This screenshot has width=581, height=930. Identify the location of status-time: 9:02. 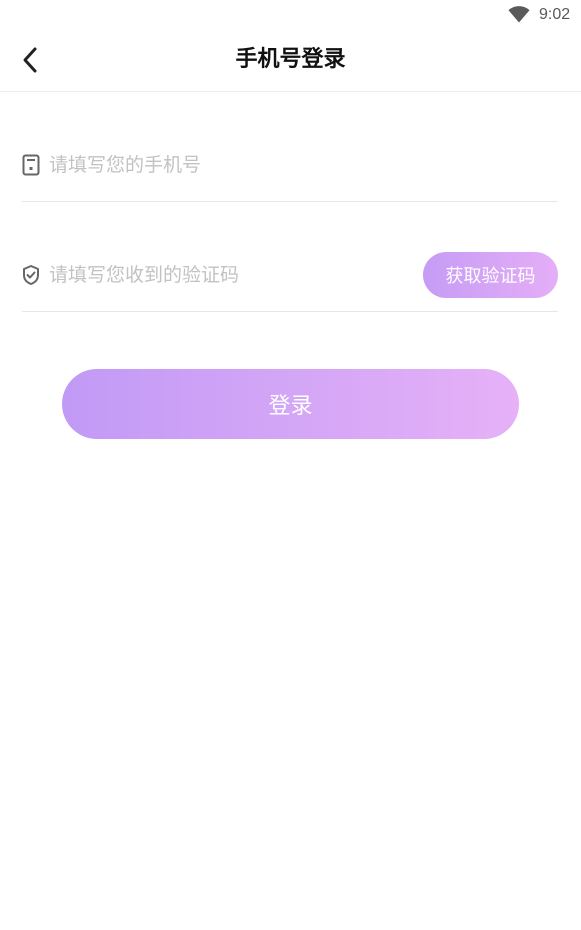
(555, 14).